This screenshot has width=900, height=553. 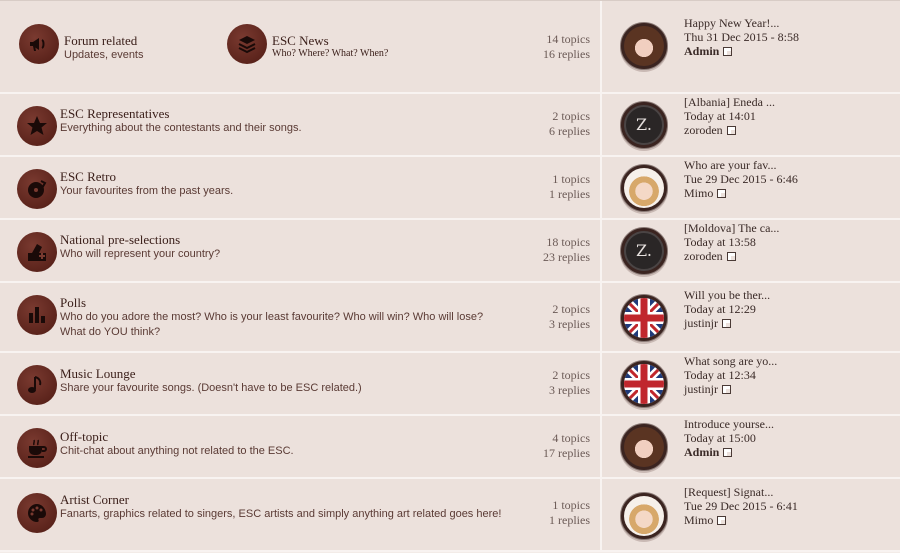 What do you see at coordinates (146, 176) in the screenshot?
I see `forum-title-link: ESC Retro` at bounding box center [146, 176].